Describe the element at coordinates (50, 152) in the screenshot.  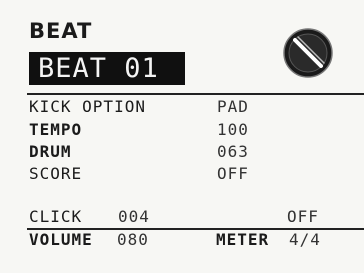
I see `param-label-drum: DRUM` at that location.